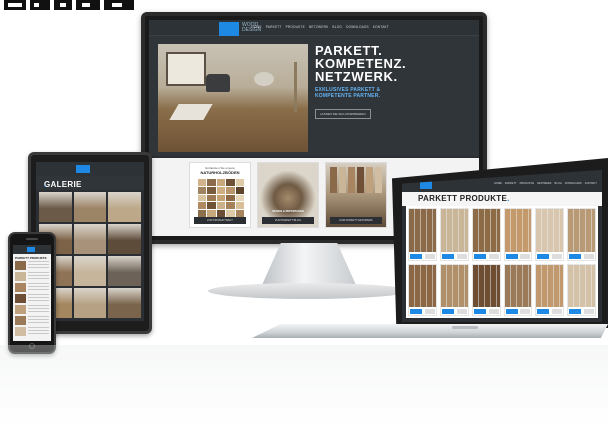 This screenshot has width=608, height=427. I want to click on laptop-menu-item-parkett: PARKETT, so click(511, 183).